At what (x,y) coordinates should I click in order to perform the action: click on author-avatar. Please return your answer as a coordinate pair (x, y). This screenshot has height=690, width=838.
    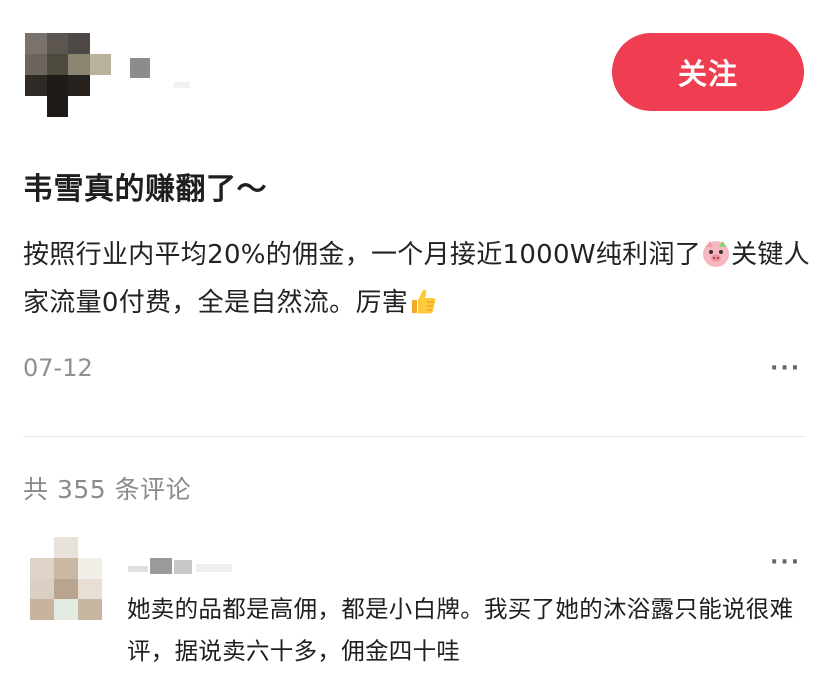
    Looking at the image, I should click on (68, 75).